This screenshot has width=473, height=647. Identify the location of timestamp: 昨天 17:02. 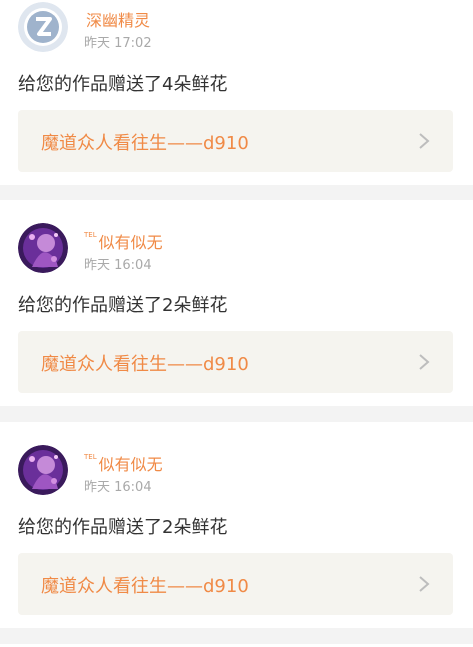
(118, 43).